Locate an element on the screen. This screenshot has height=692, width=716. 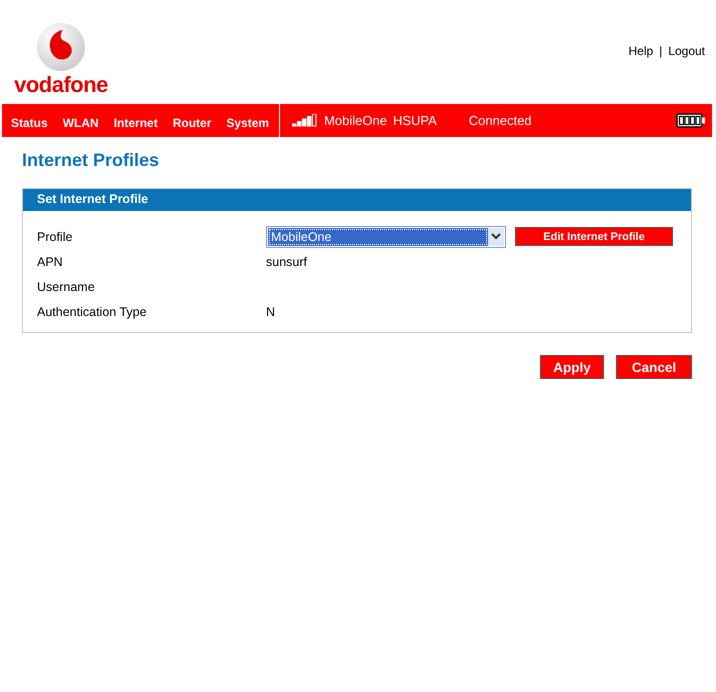
panel-header: Set Internet Profile is located at coordinates (357, 200).